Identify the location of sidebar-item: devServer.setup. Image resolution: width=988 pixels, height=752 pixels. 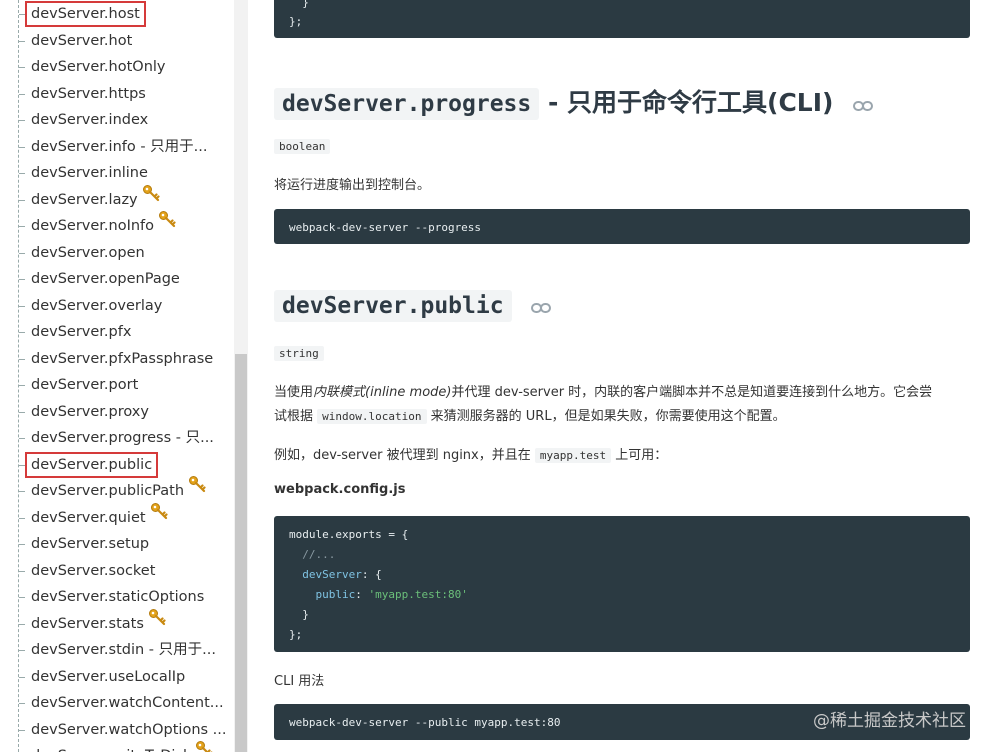
(117, 544).